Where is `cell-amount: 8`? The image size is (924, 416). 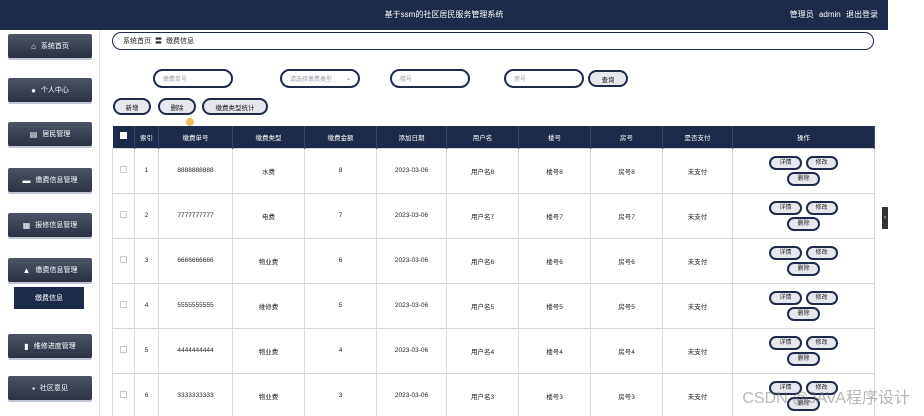 cell-amount: 8 is located at coordinates (340, 170).